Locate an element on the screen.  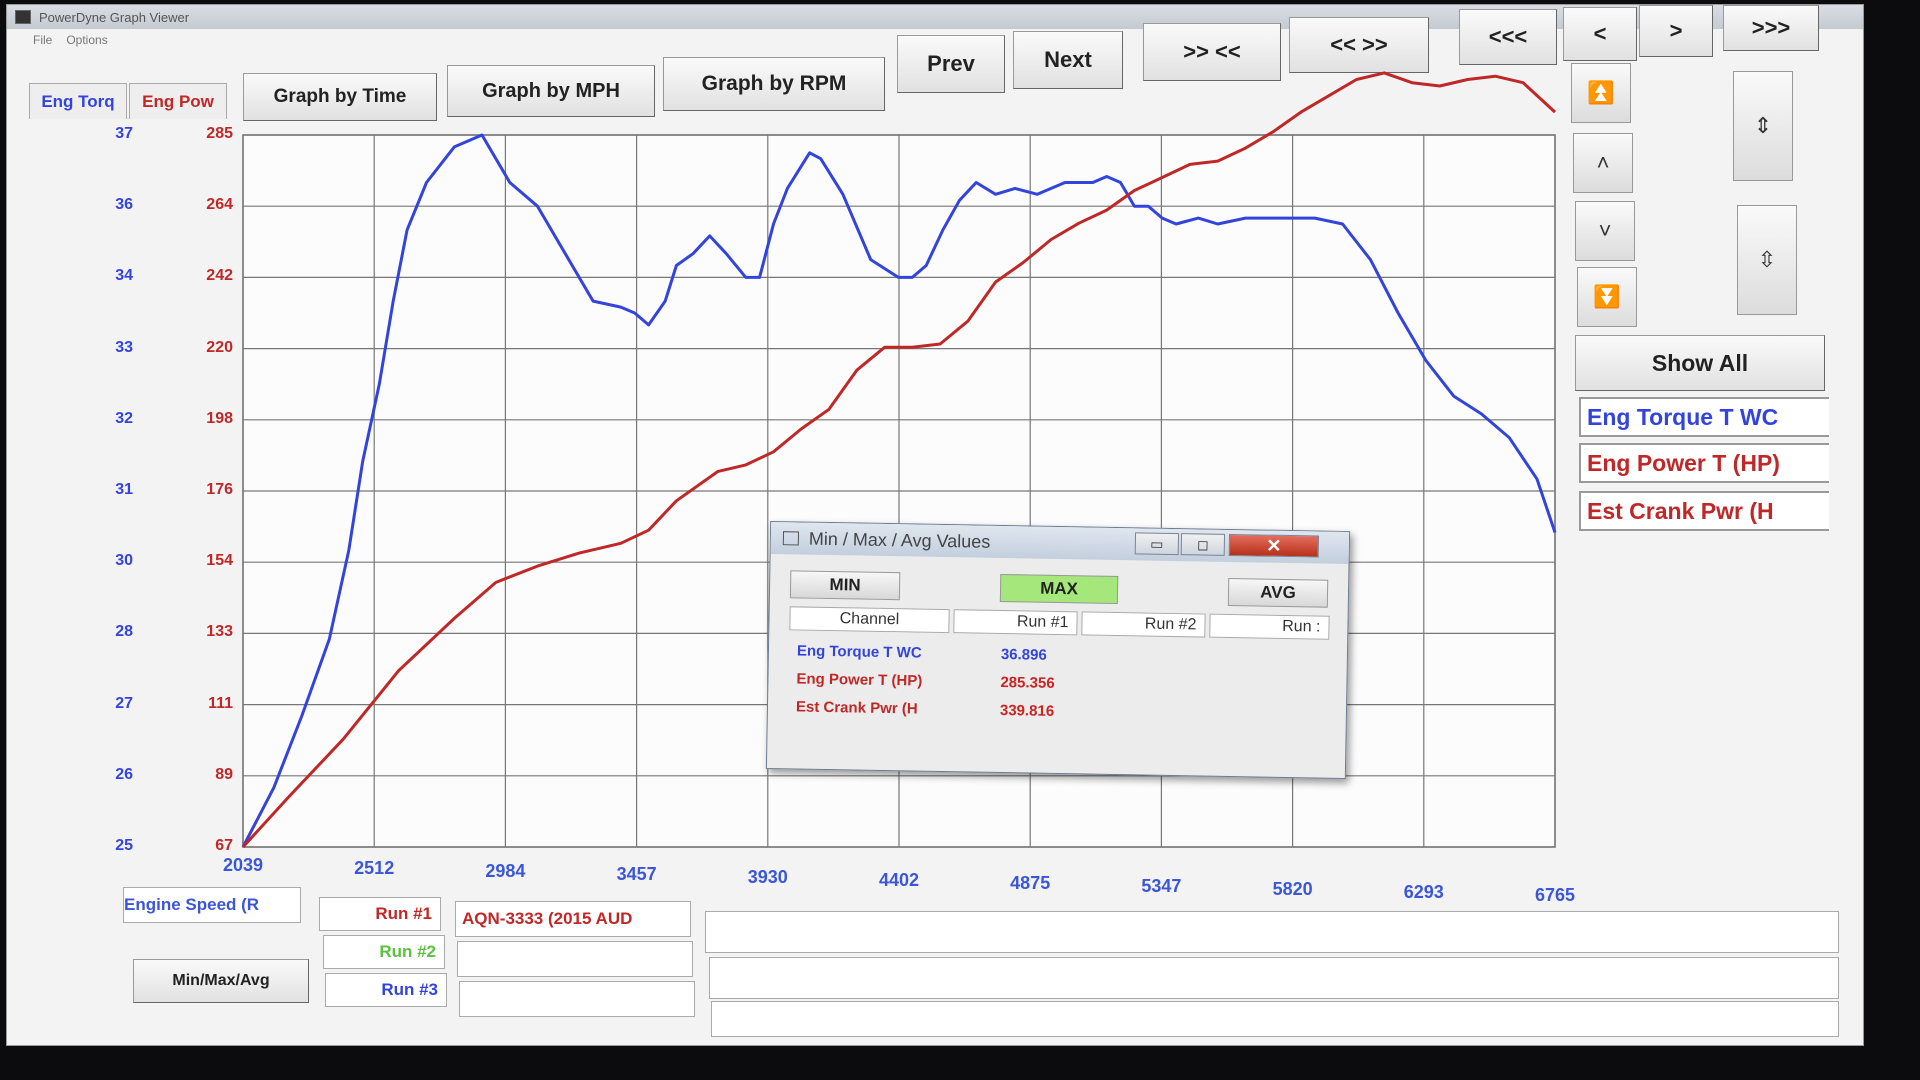
dialog-window-icon is located at coordinates (791, 538).